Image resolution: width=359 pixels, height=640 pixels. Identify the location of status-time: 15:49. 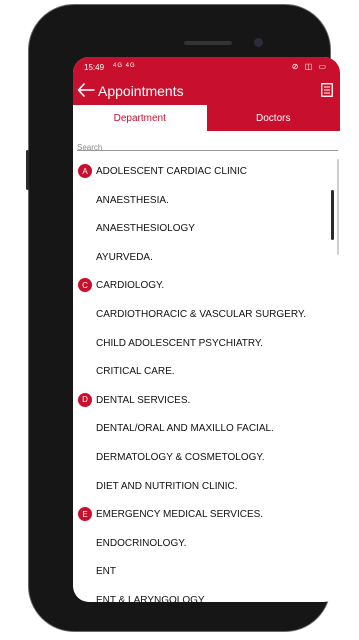
(94, 67).